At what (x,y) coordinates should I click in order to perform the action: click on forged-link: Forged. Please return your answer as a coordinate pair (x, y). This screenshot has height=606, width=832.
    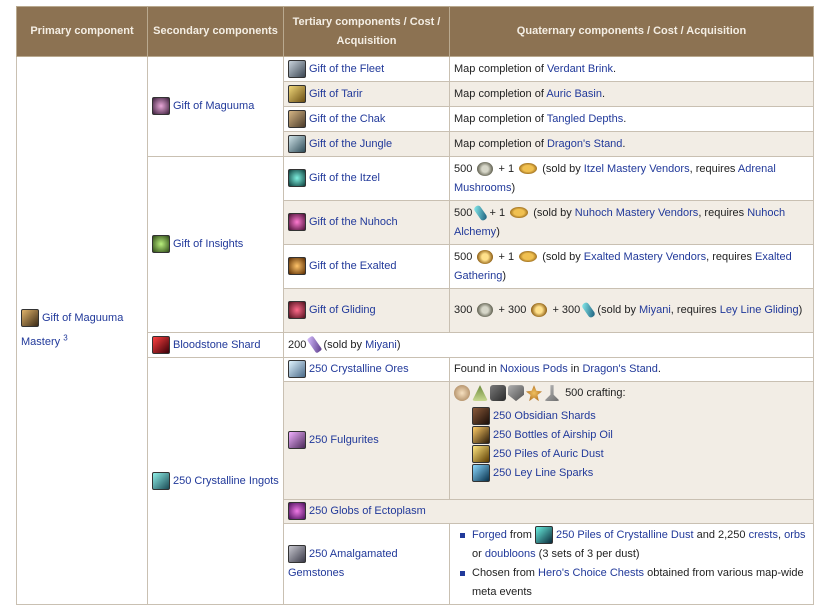
    Looking at the image, I should click on (489, 535).